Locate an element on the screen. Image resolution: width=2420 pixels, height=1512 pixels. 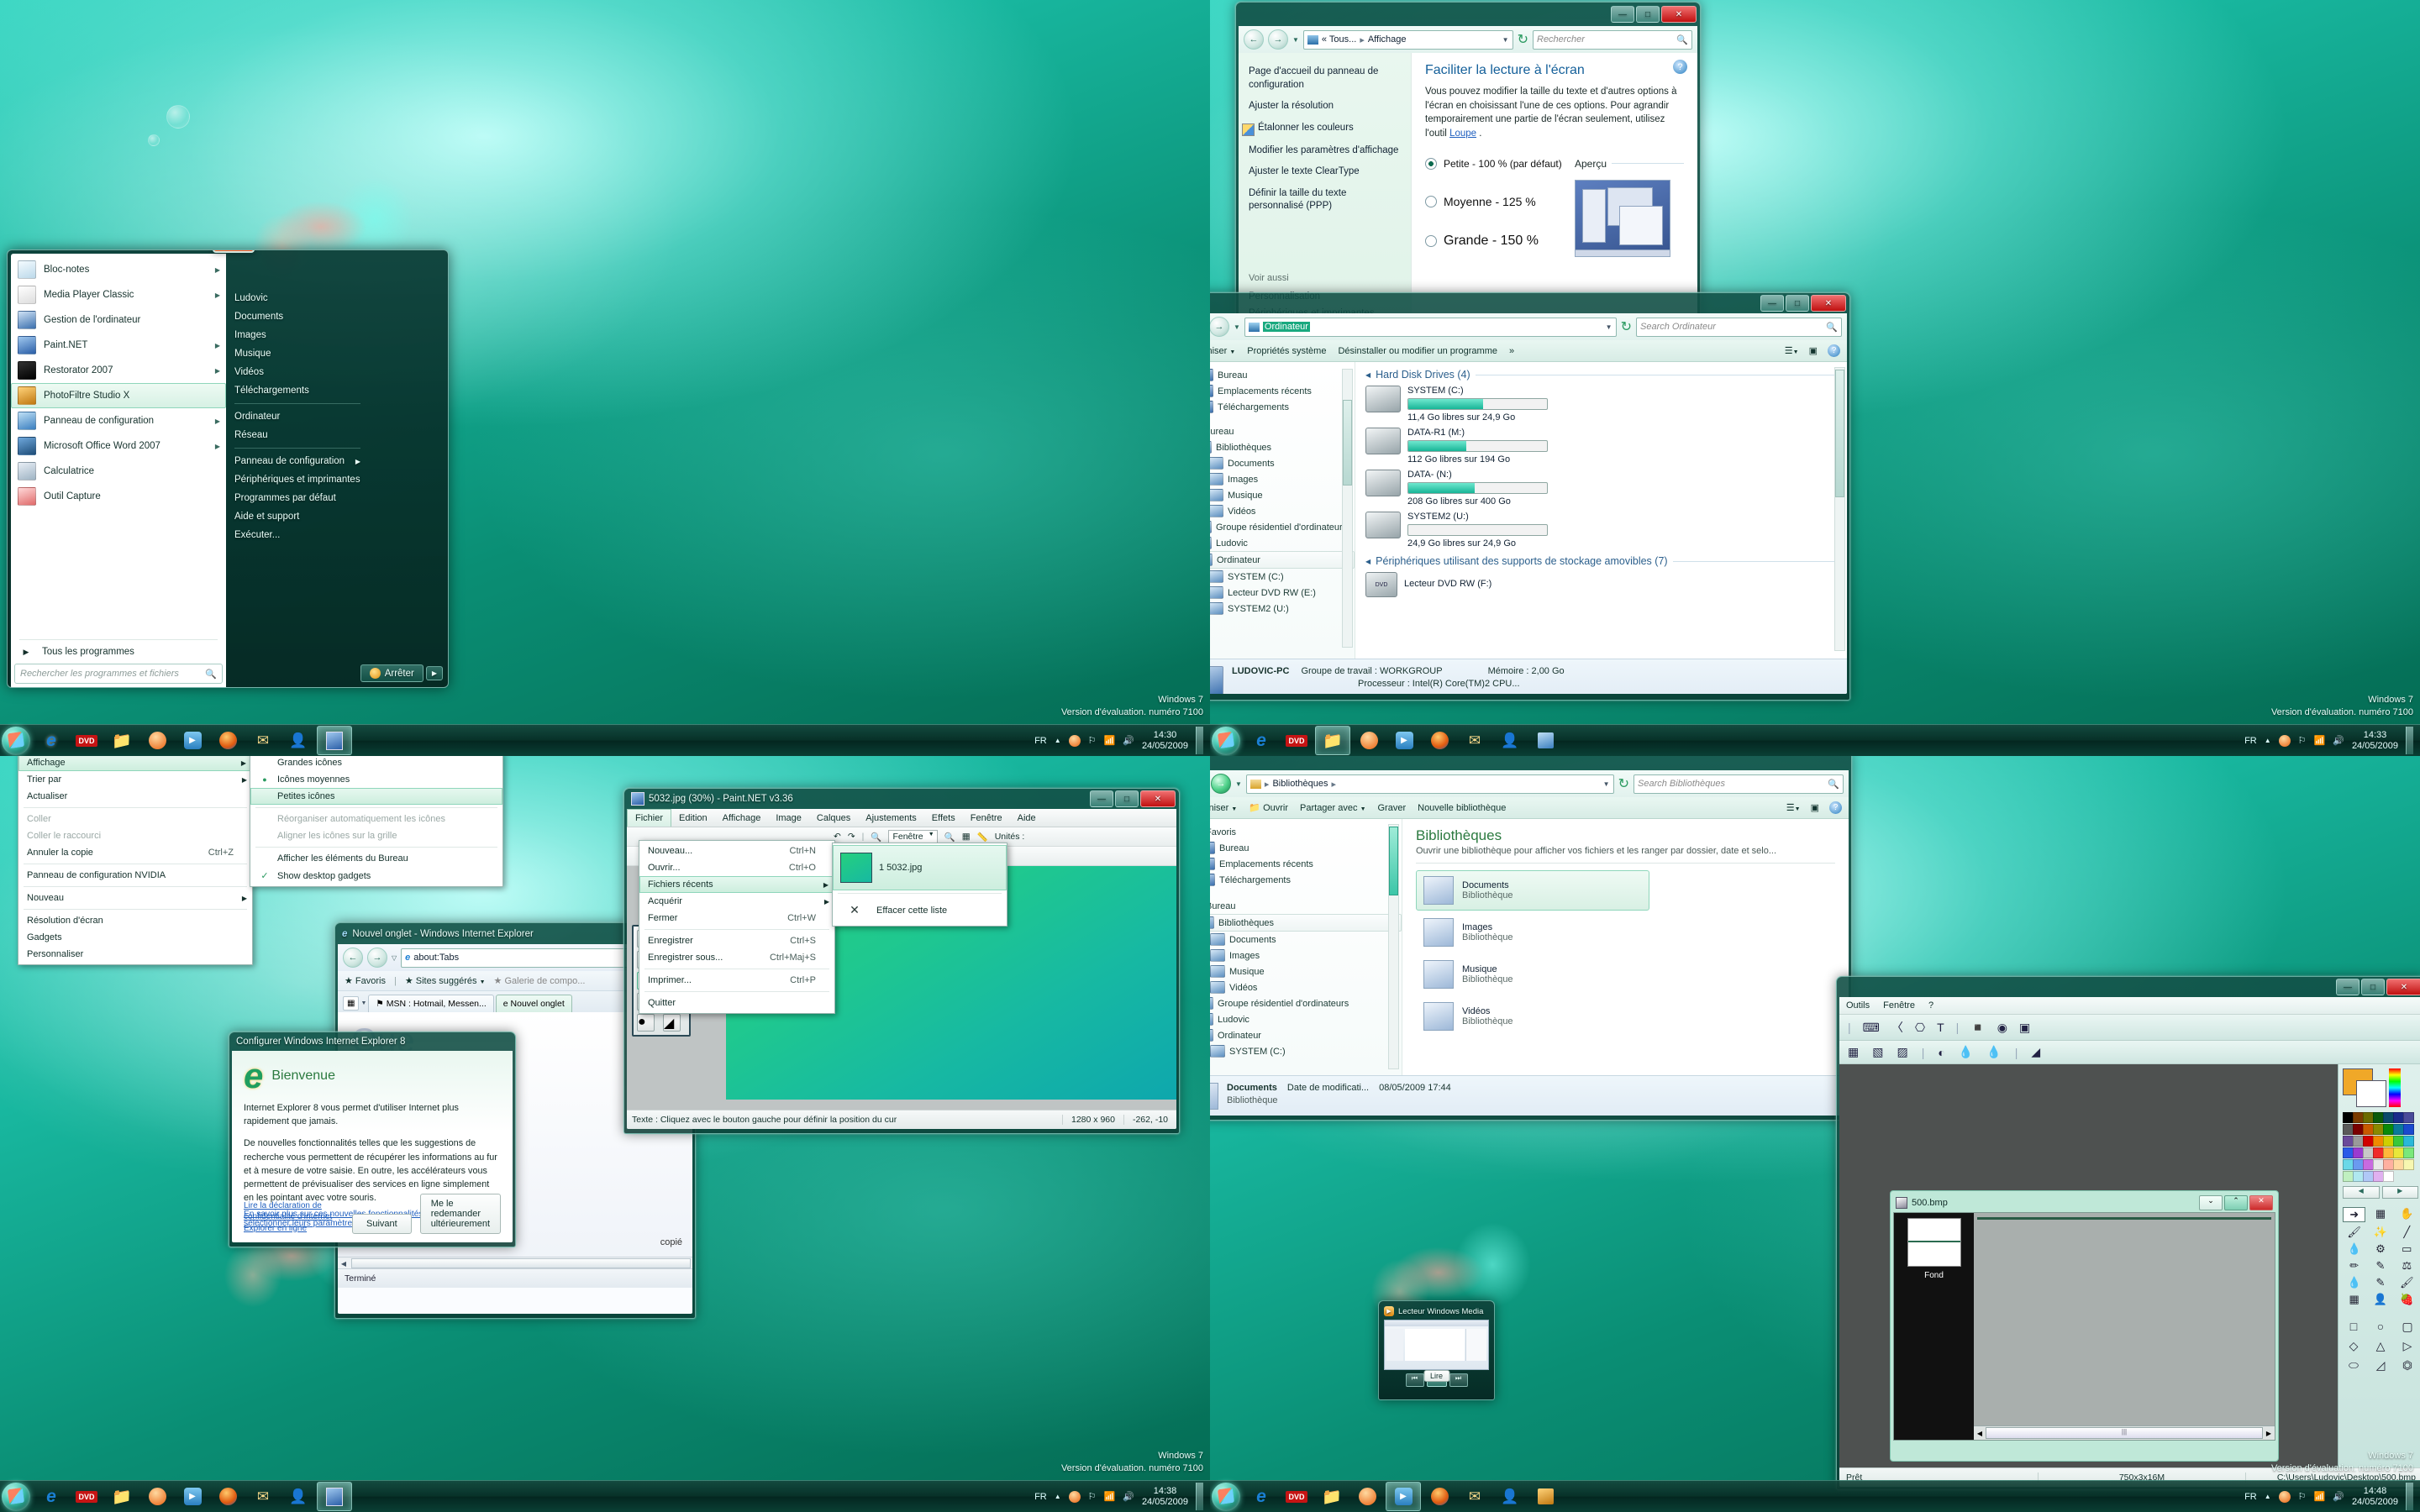
triangle-shape-icon: △ is located at coordinates (2381, 1346).